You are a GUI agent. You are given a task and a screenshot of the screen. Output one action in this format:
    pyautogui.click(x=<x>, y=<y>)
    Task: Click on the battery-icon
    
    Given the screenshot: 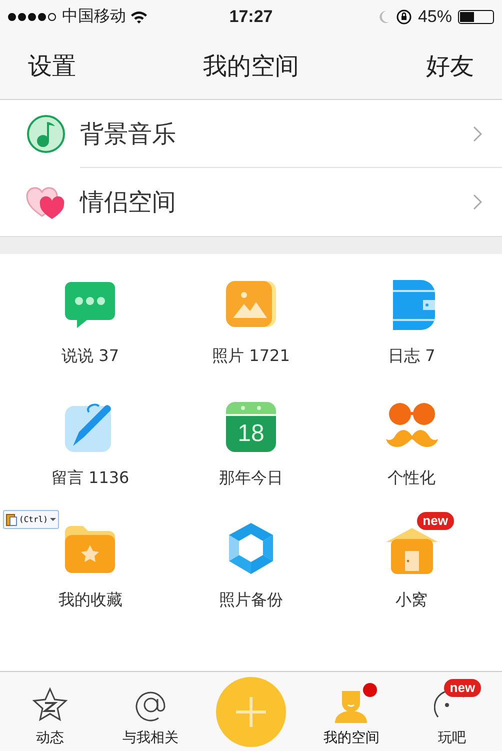 What is the action you would take?
    pyautogui.click(x=476, y=17)
    